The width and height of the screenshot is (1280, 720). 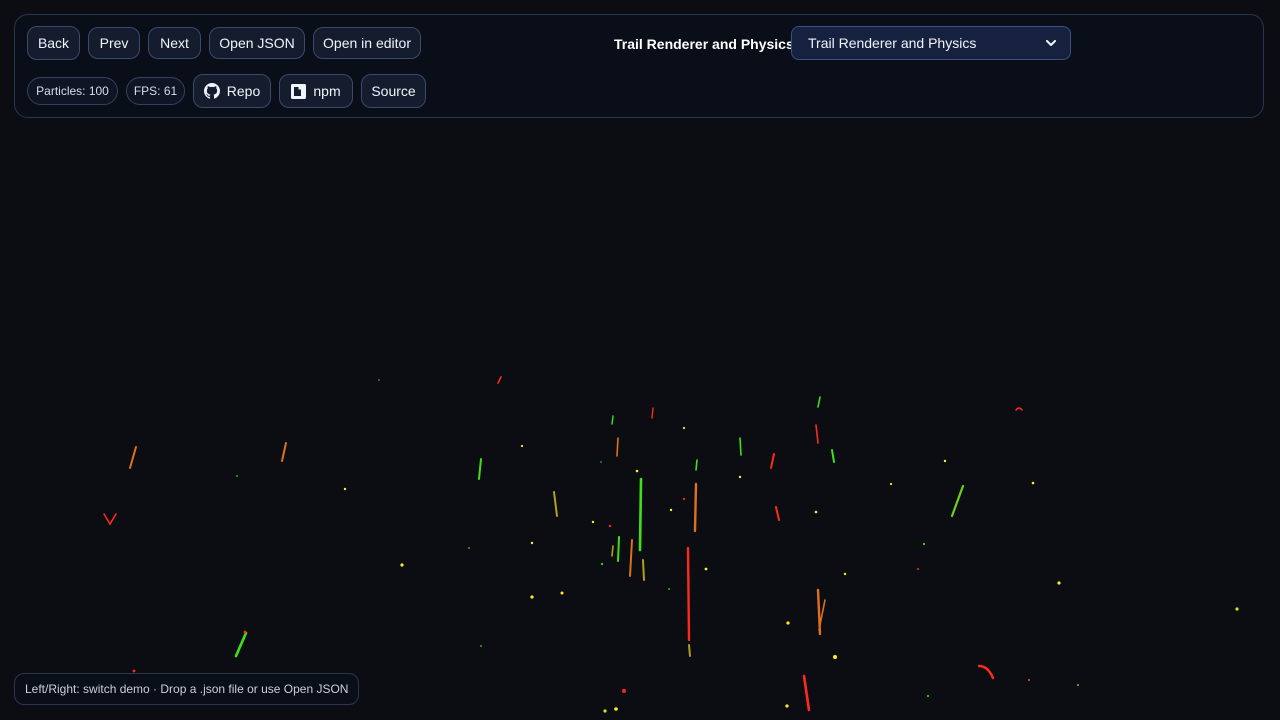 What do you see at coordinates (1051, 42) in the screenshot?
I see `chevron-down-icon` at bounding box center [1051, 42].